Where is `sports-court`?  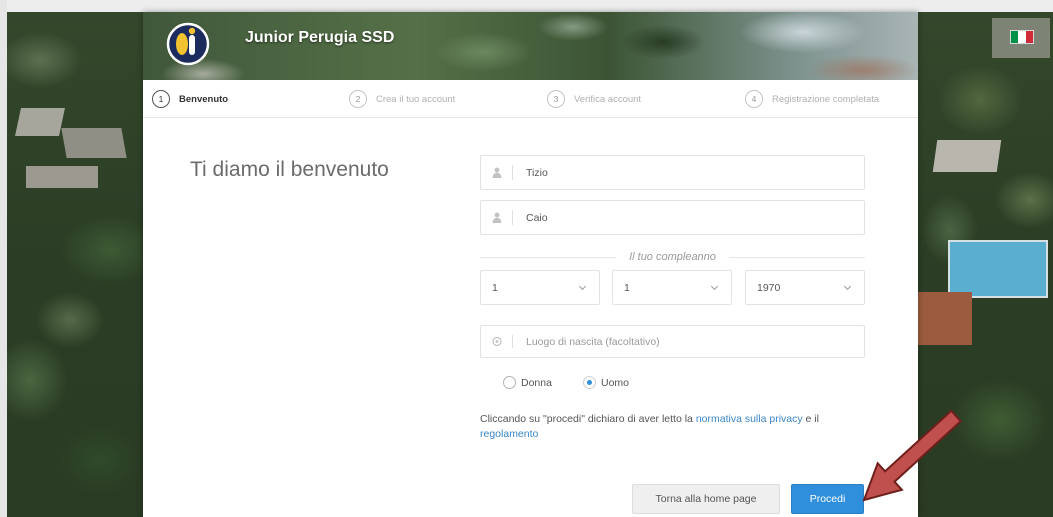 sports-court is located at coordinates (945, 318).